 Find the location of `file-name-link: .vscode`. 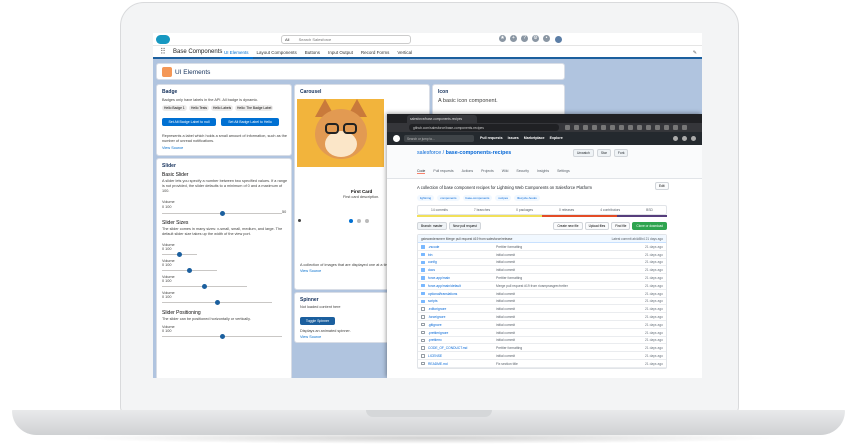

file-name-link: .vscode is located at coordinates (433, 247).